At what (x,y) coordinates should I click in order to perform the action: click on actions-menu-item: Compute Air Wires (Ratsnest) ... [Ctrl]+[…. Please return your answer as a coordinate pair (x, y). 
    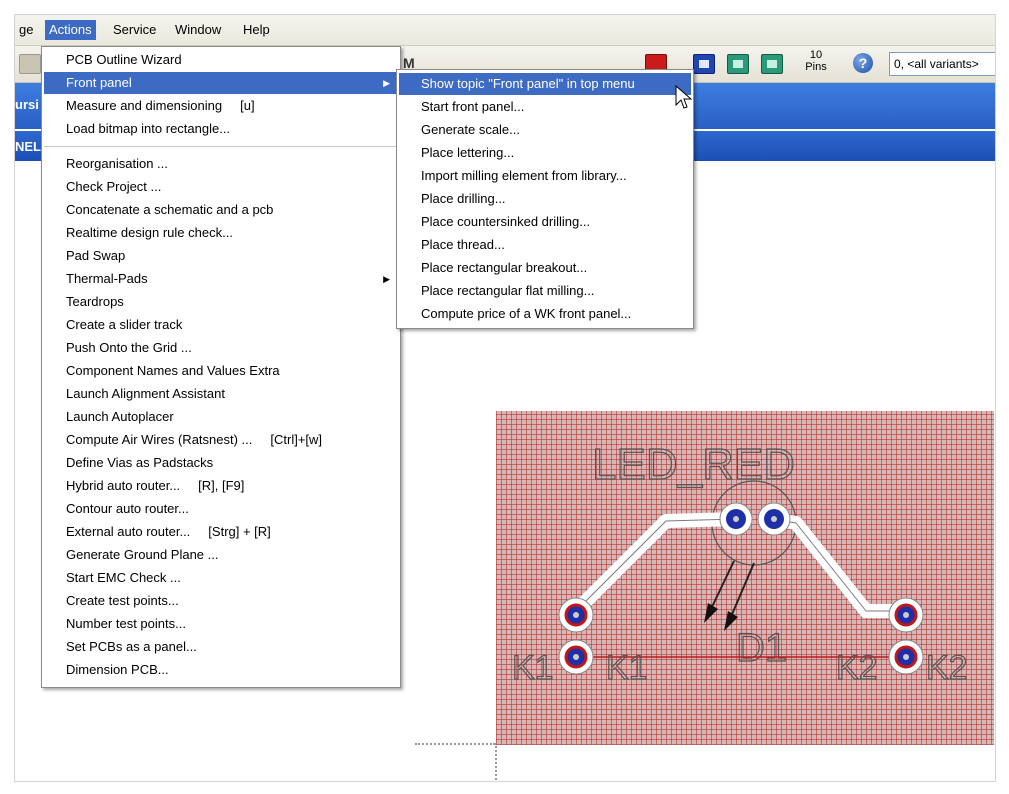
    Looking at the image, I should click on (221, 440).